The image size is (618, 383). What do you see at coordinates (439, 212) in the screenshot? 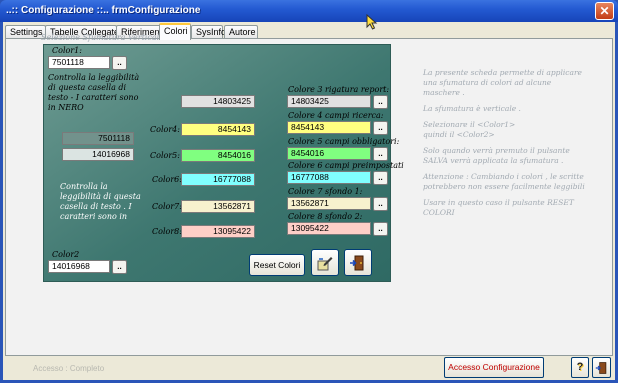
I see `info-line: COLORI` at bounding box center [439, 212].